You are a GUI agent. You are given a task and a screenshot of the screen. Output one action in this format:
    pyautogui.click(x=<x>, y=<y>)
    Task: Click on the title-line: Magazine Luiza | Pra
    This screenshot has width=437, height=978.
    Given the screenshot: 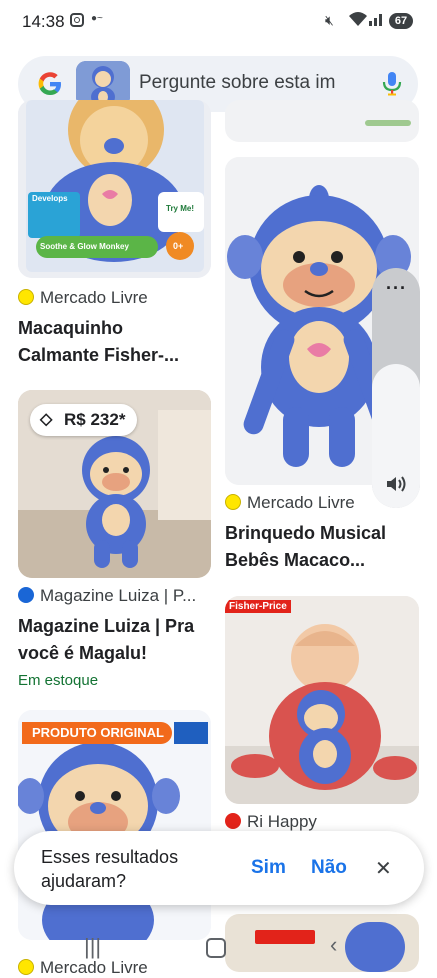 What is the action you would take?
    pyautogui.click(x=106, y=626)
    